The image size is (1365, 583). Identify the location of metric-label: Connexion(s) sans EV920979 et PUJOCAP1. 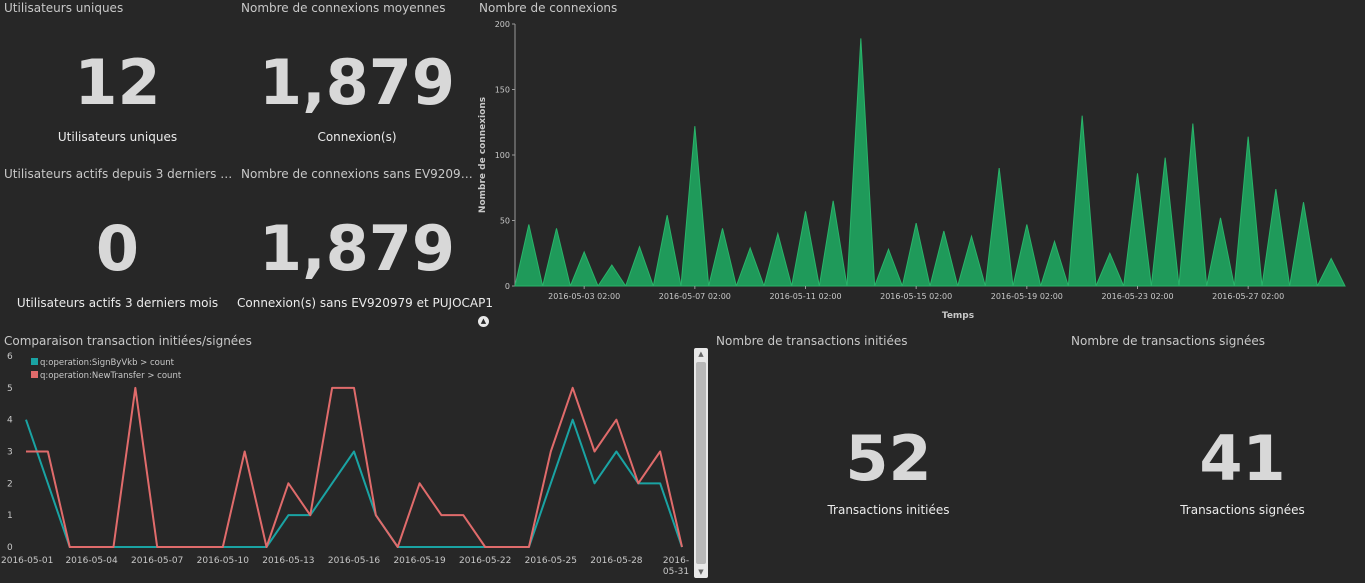
(365, 303).